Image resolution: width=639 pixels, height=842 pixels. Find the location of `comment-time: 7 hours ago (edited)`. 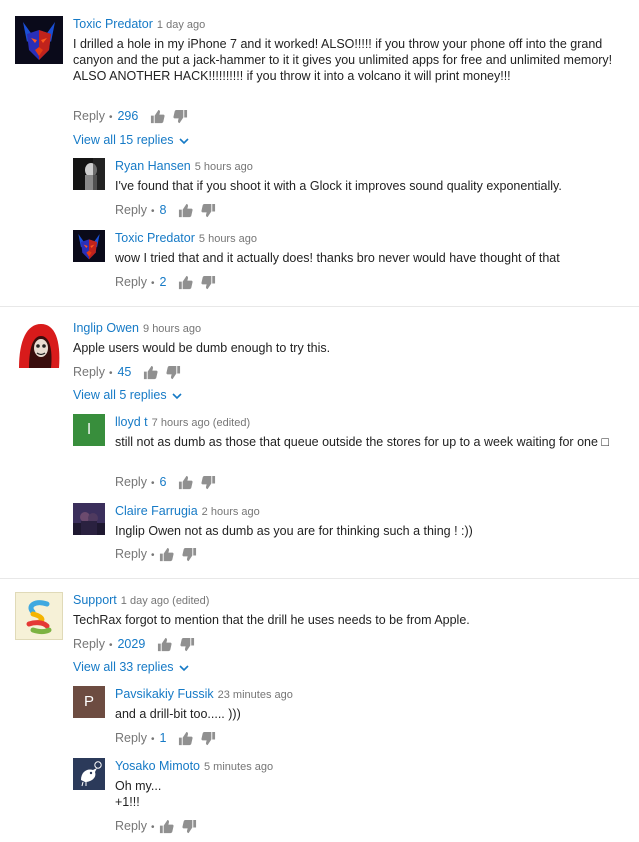

comment-time: 7 hours ago (edited) is located at coordinates (201, 423).